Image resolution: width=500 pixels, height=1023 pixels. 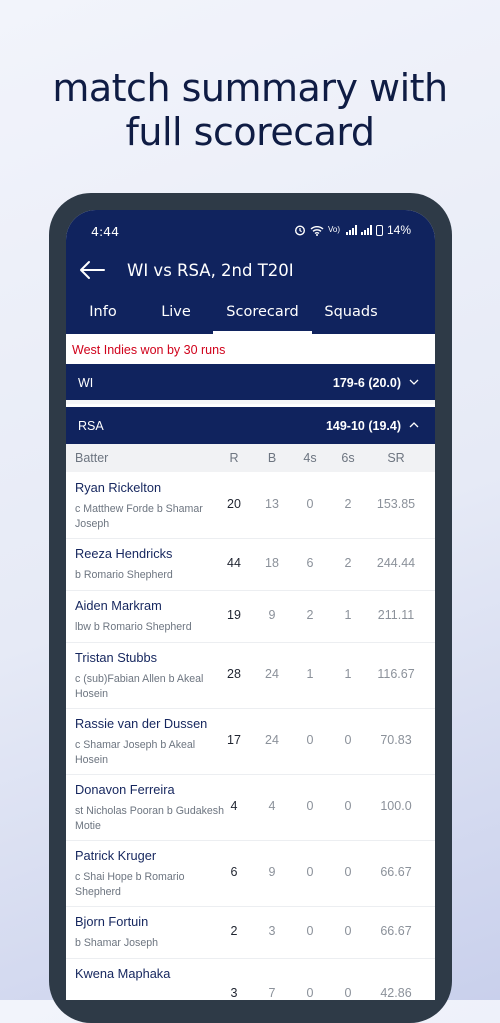 I want to click on status-bar: 4:44 Vo) LTE 14%, so click(x=251, y=231).